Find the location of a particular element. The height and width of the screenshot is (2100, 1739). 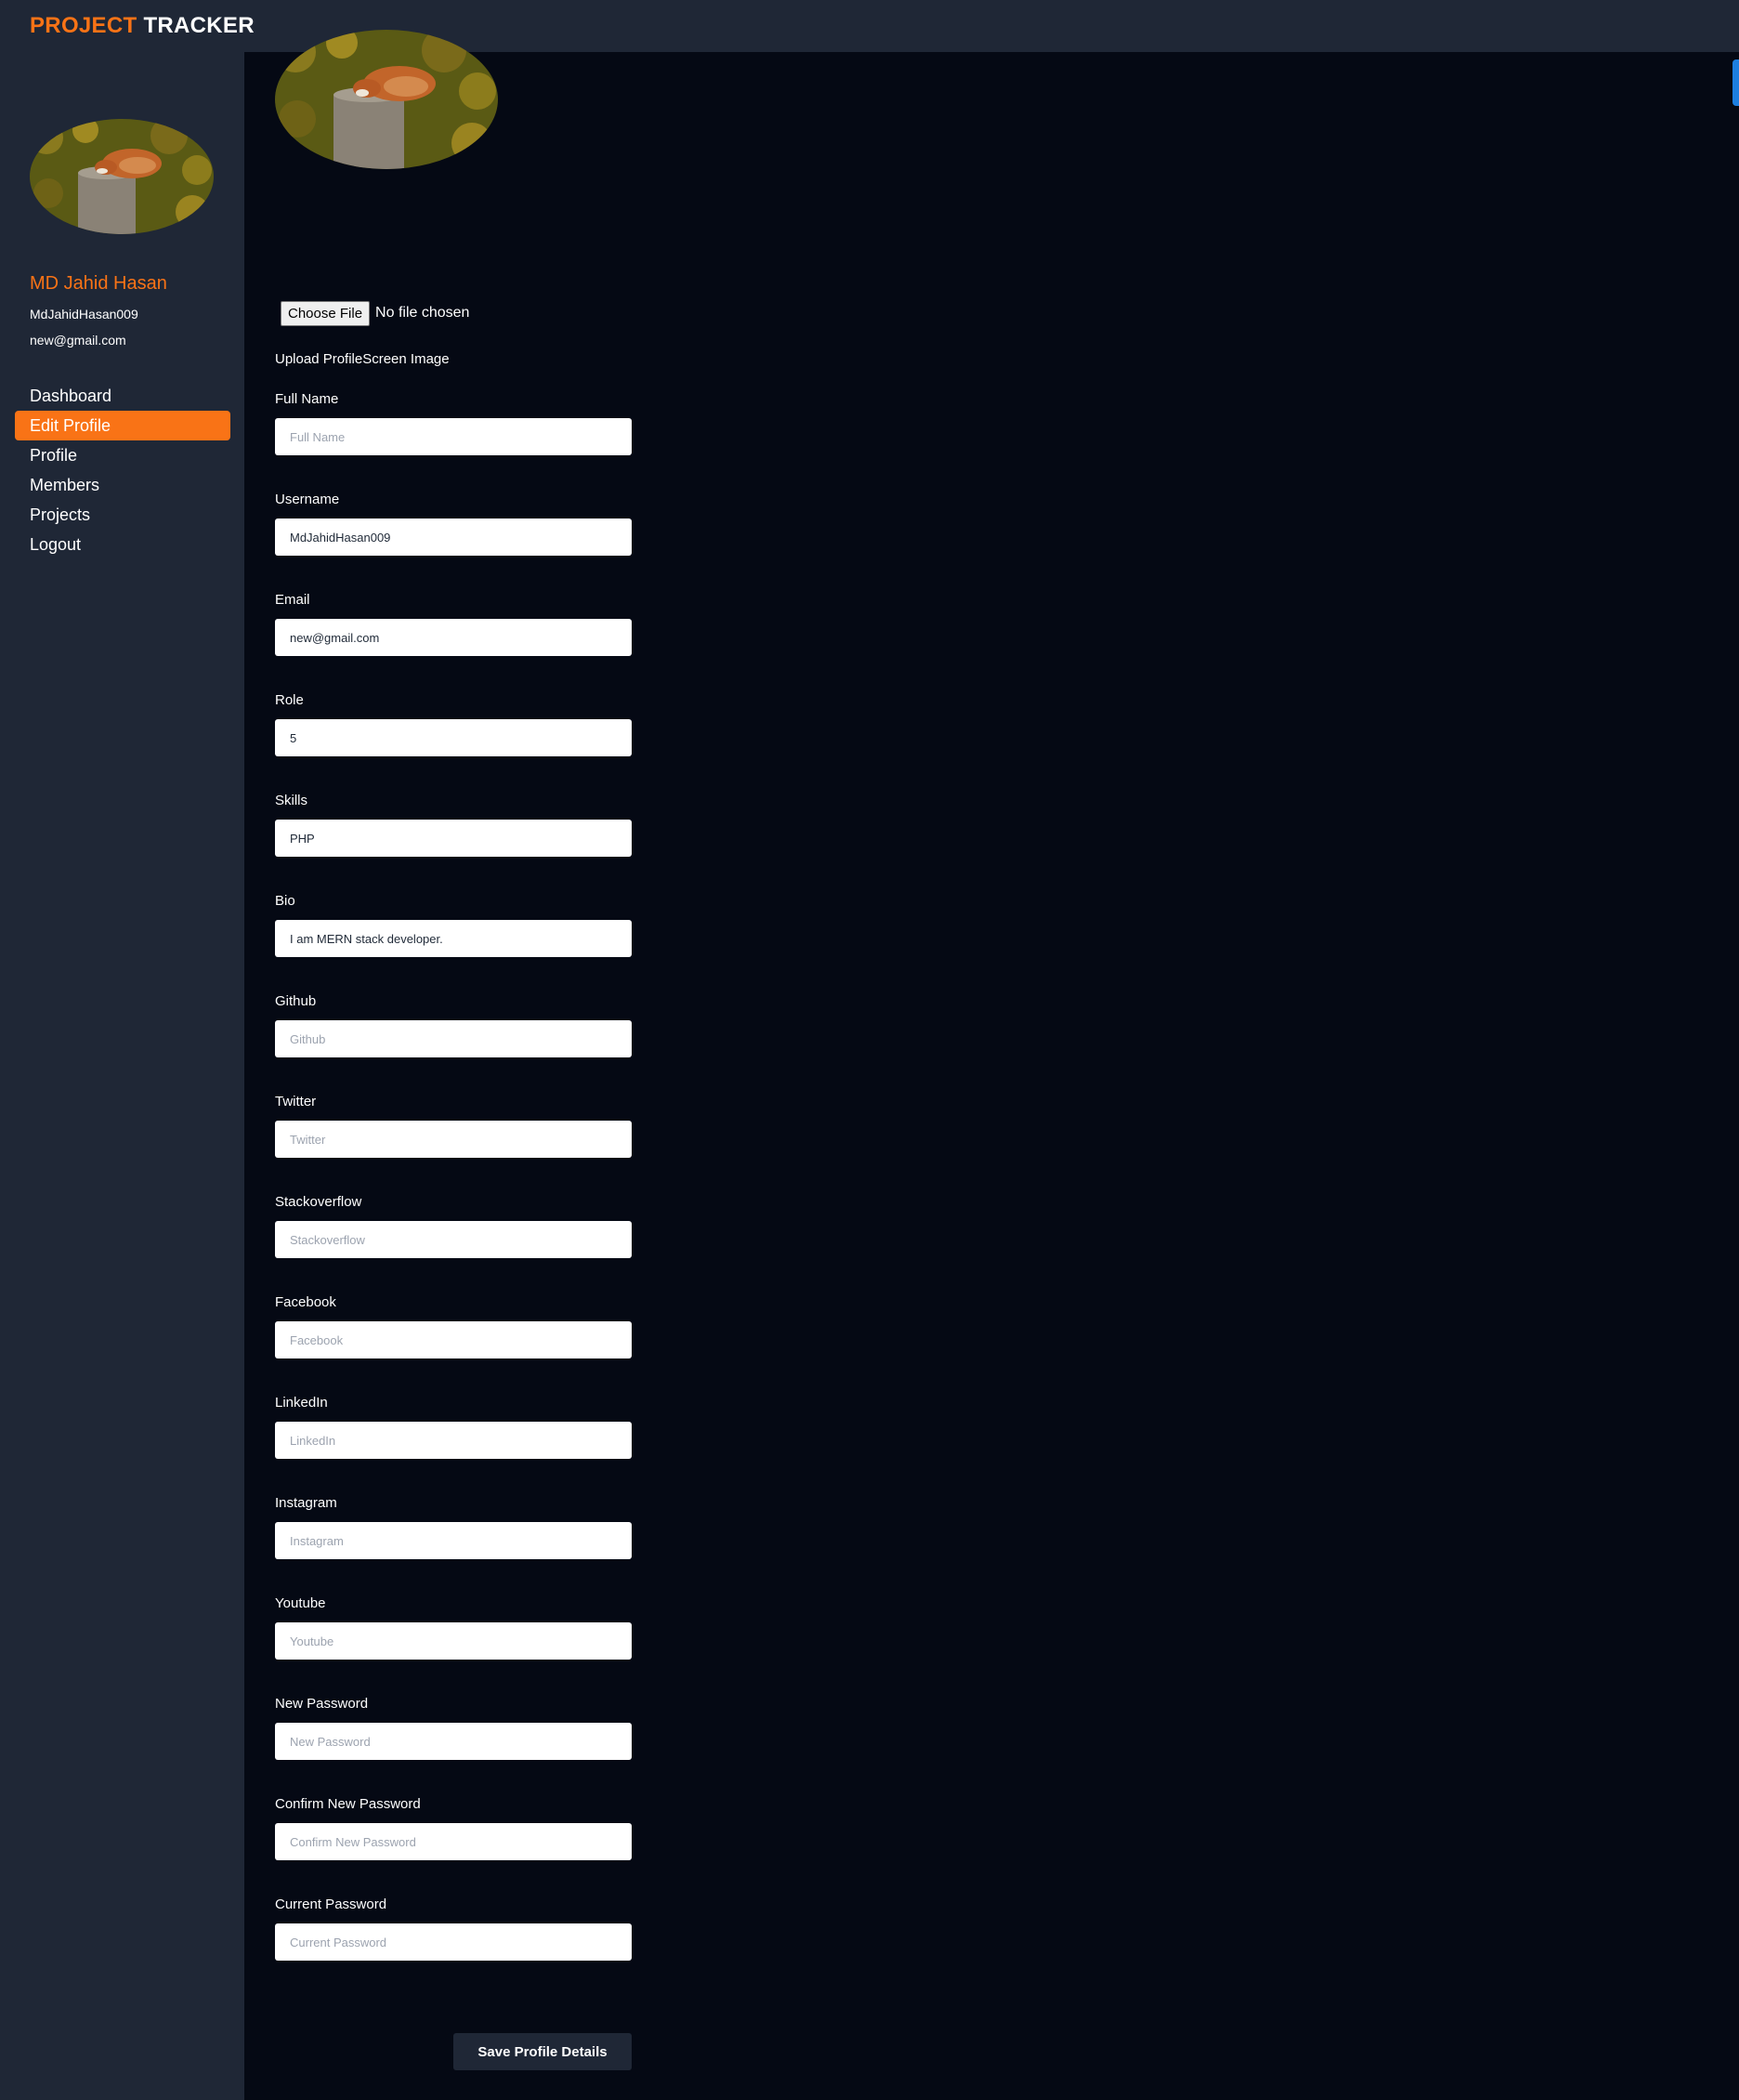

field-github: Github is located at coordinates (454, 1042).